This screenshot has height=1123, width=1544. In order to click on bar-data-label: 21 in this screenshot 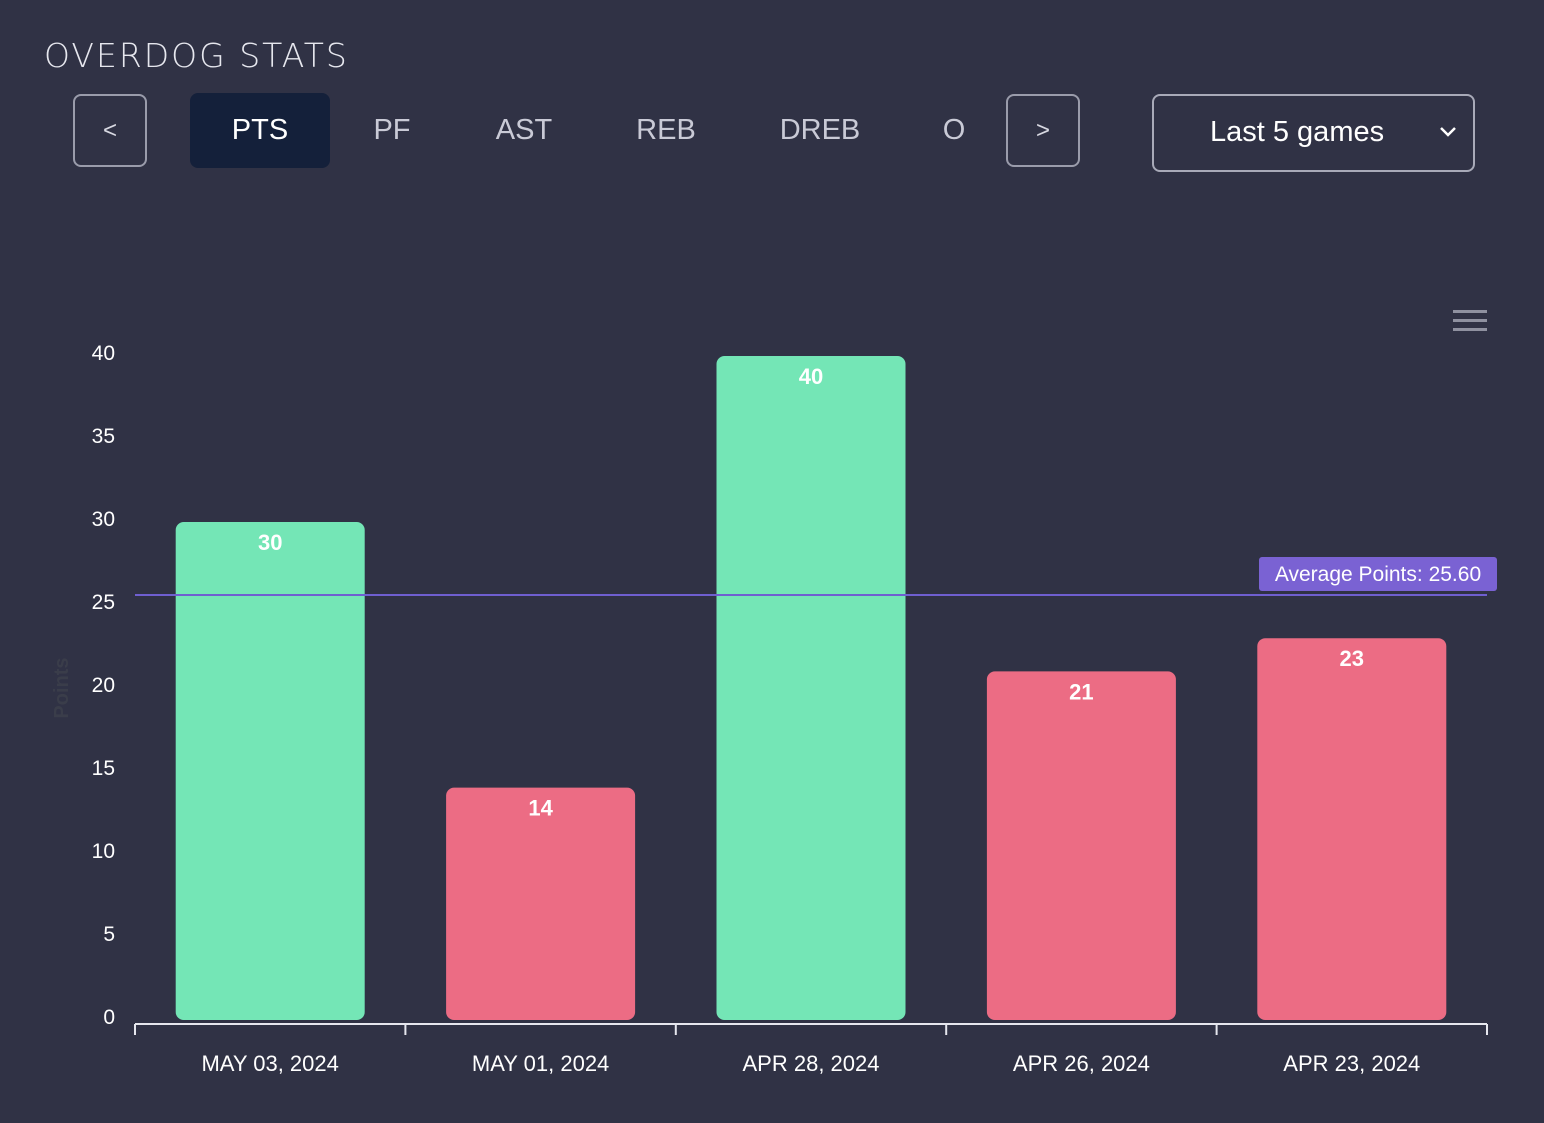, I will do `click(1081, 691)`.